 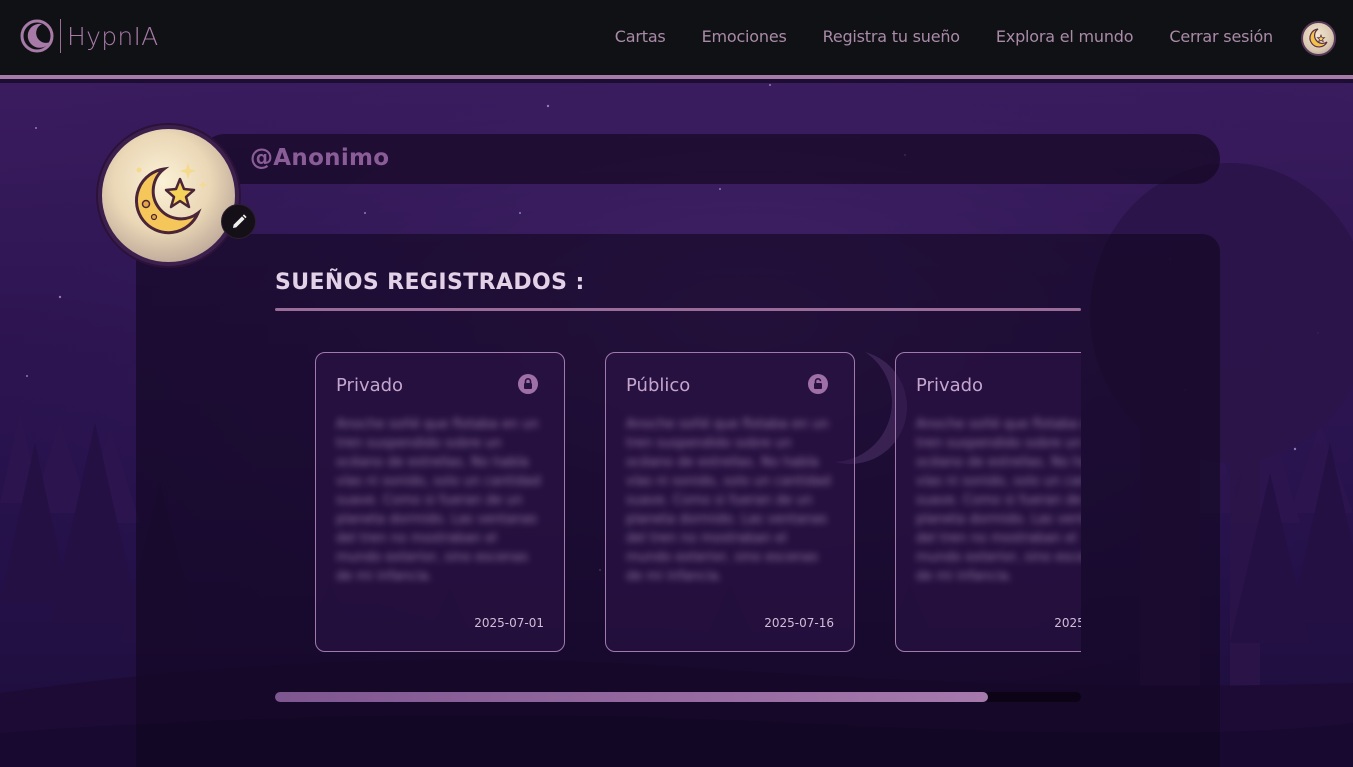 I want to click on nav-link-explora-mundo: Explora el mundo, so click(x=1065, y=36).